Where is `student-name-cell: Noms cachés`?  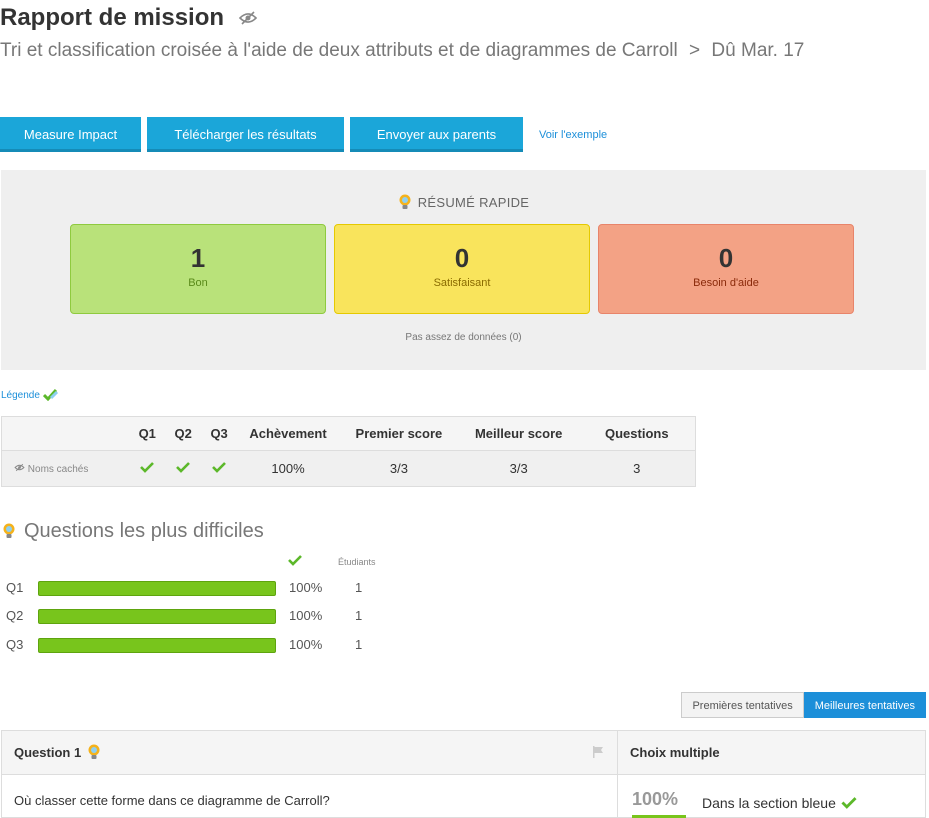
student-name-cell: Noms cachés is located at coordinates (65, 468).